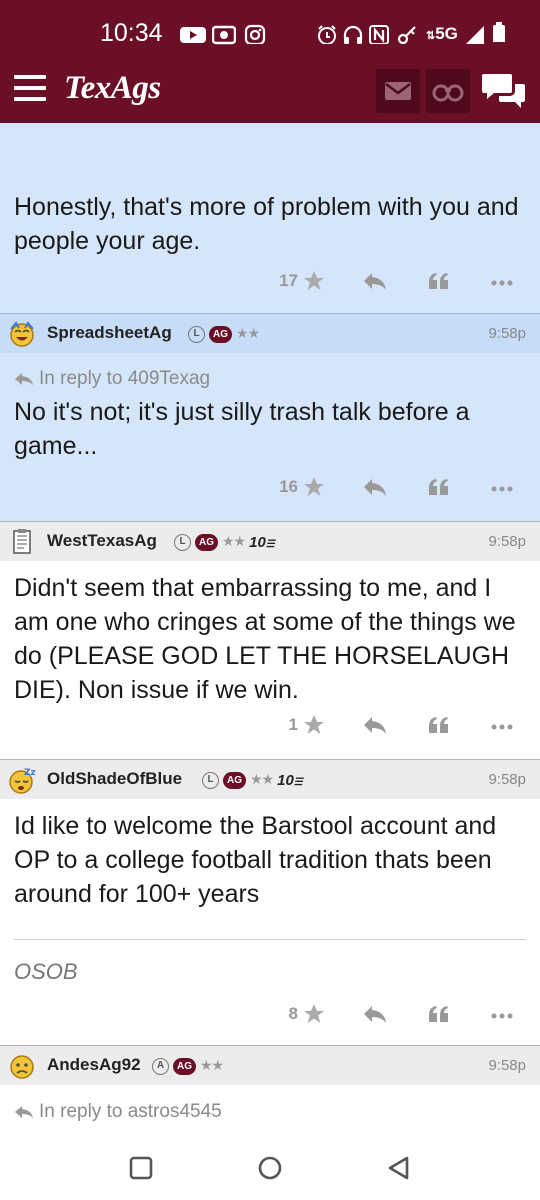 The image size is (540, 1200). I want to click on user-badges: A AG ★★, so click(188, 1066).